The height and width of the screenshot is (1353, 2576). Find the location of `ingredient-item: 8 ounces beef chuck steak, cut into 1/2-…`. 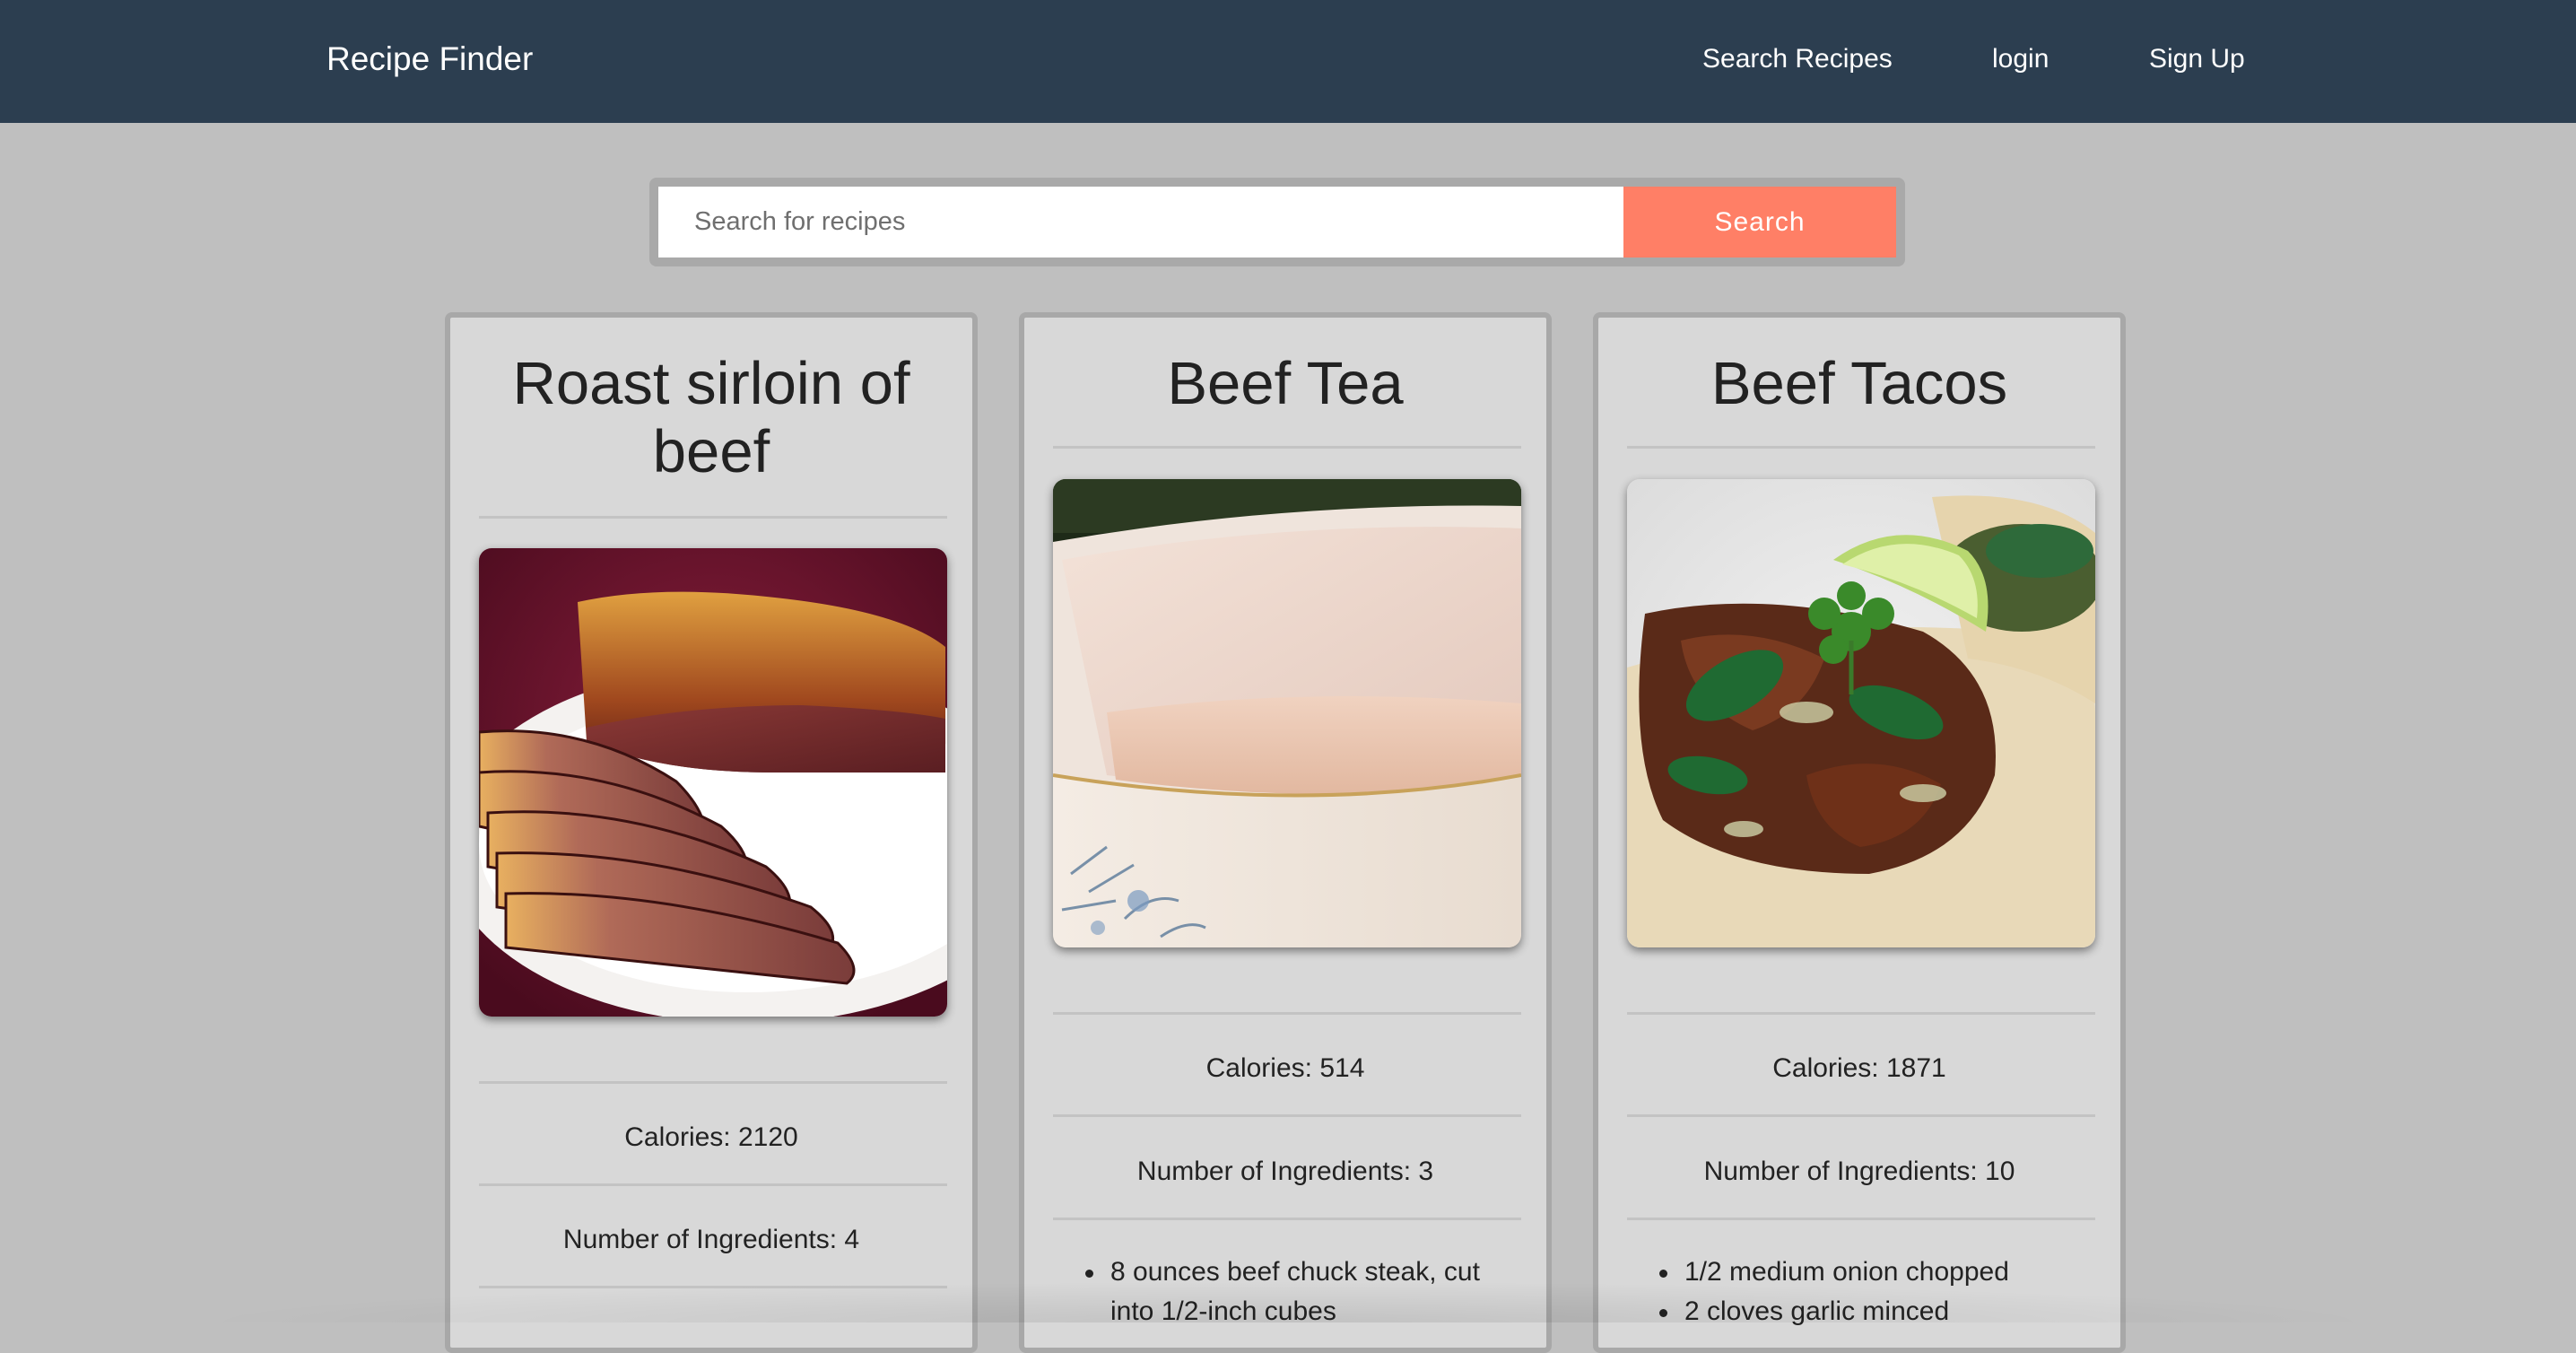

ingredient-item: 8 ounces beef chuck steak, cut into 1/2-… is located at coordinates (1306, 1292).